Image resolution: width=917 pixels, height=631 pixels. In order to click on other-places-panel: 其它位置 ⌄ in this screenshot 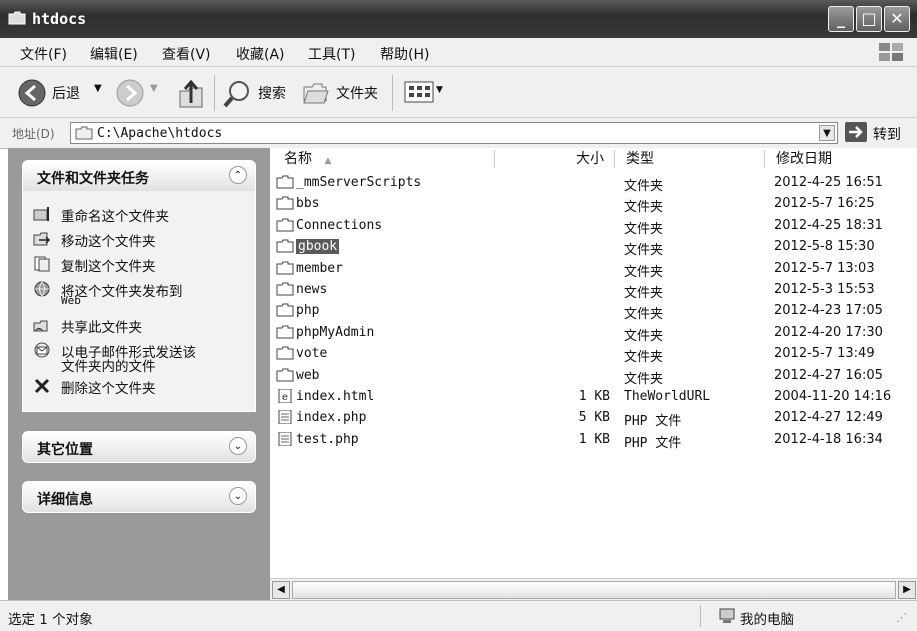, I will do `click(139, 447)`.